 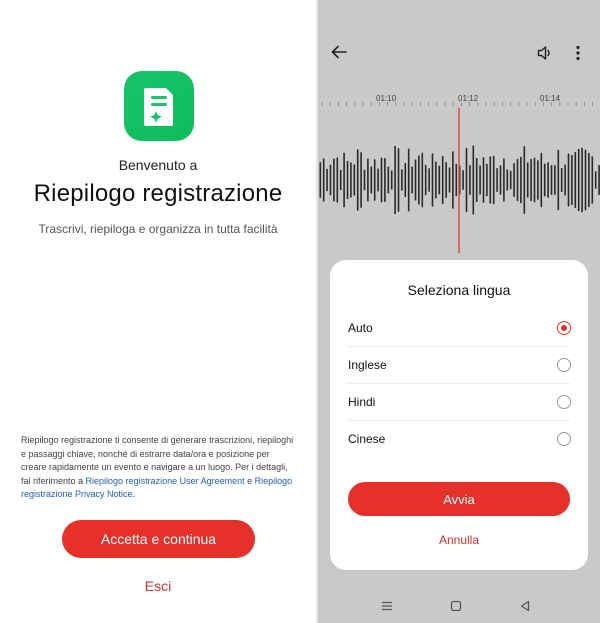 What do you see at coordinates (158, 539) in the screenshot?
I see `accept-continue-button: Accetta e continua` at bounding box center [158, 539].